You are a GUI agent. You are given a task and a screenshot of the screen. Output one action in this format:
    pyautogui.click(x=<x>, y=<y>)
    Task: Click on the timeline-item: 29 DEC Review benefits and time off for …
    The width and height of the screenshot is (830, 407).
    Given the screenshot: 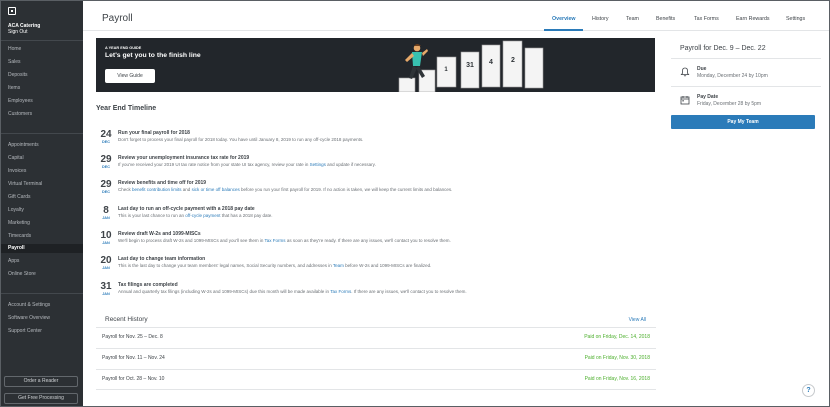 What is the action you would take?
    pyautogui.click(x=376, y=190)
    